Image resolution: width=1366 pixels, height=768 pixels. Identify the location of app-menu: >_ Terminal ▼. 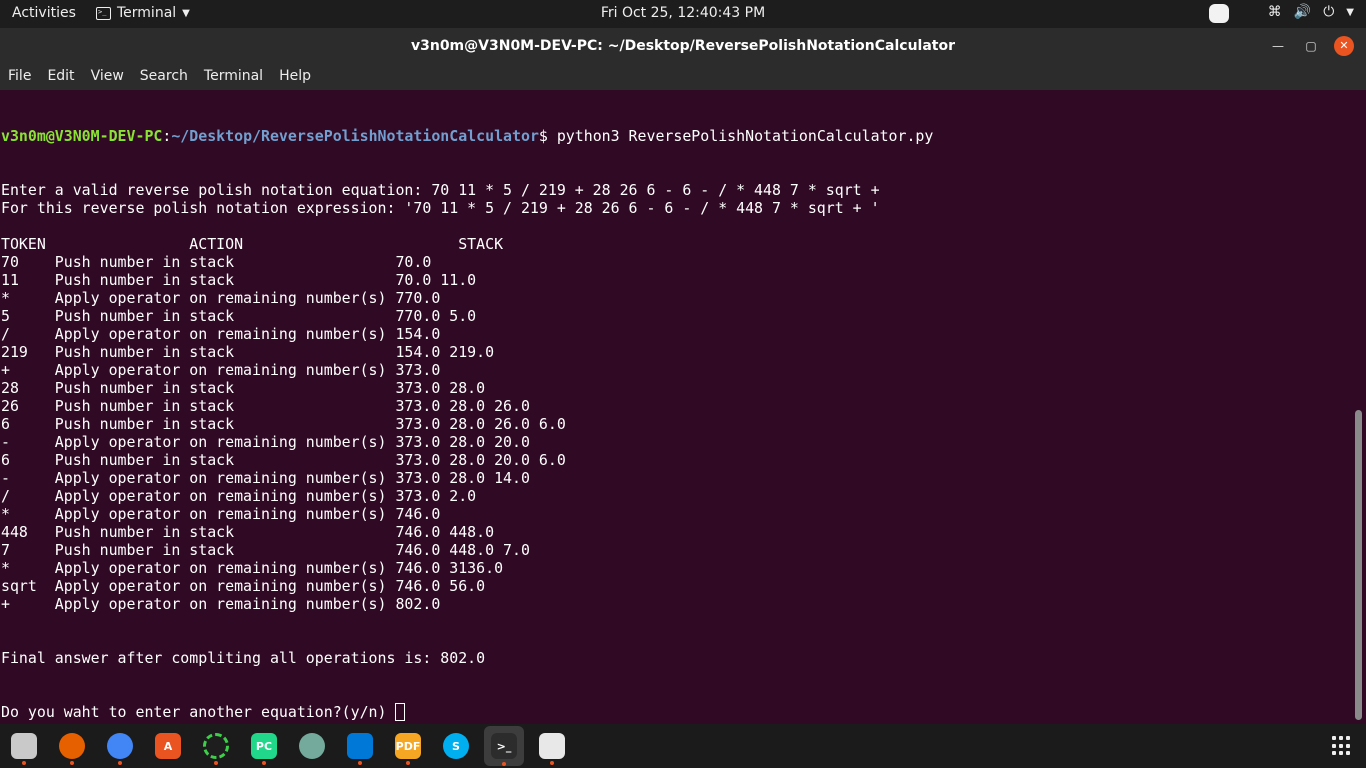
(143, 13).